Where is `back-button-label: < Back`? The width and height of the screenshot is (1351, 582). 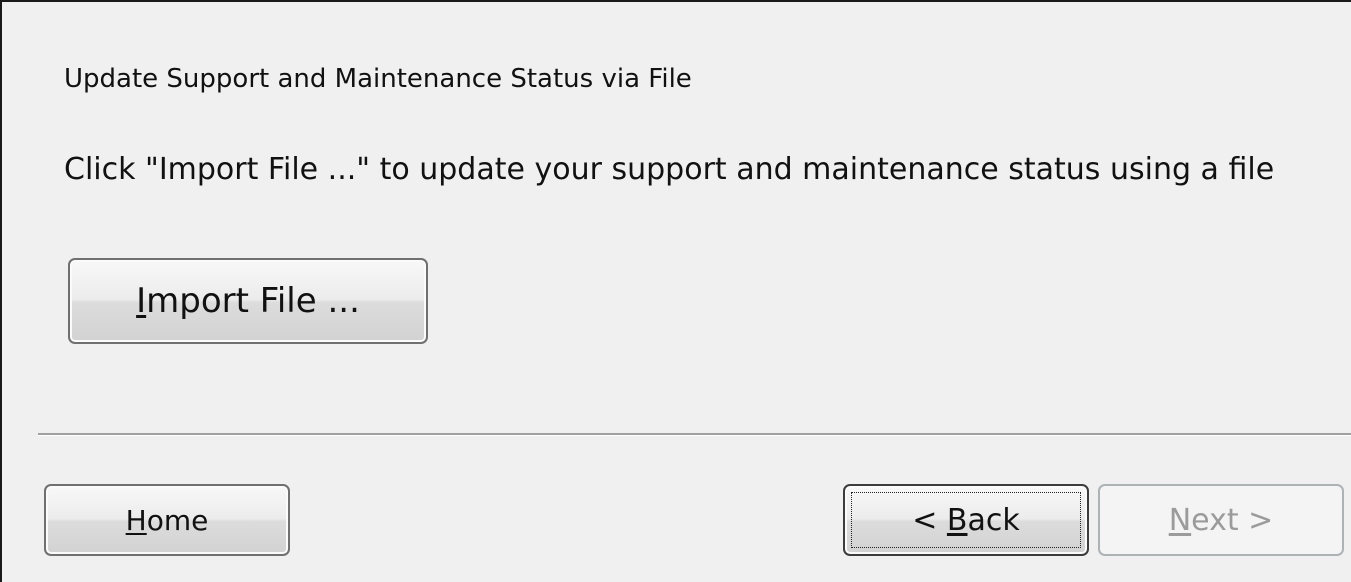
back-button-label: < Back is located at coordinates (966, 520).